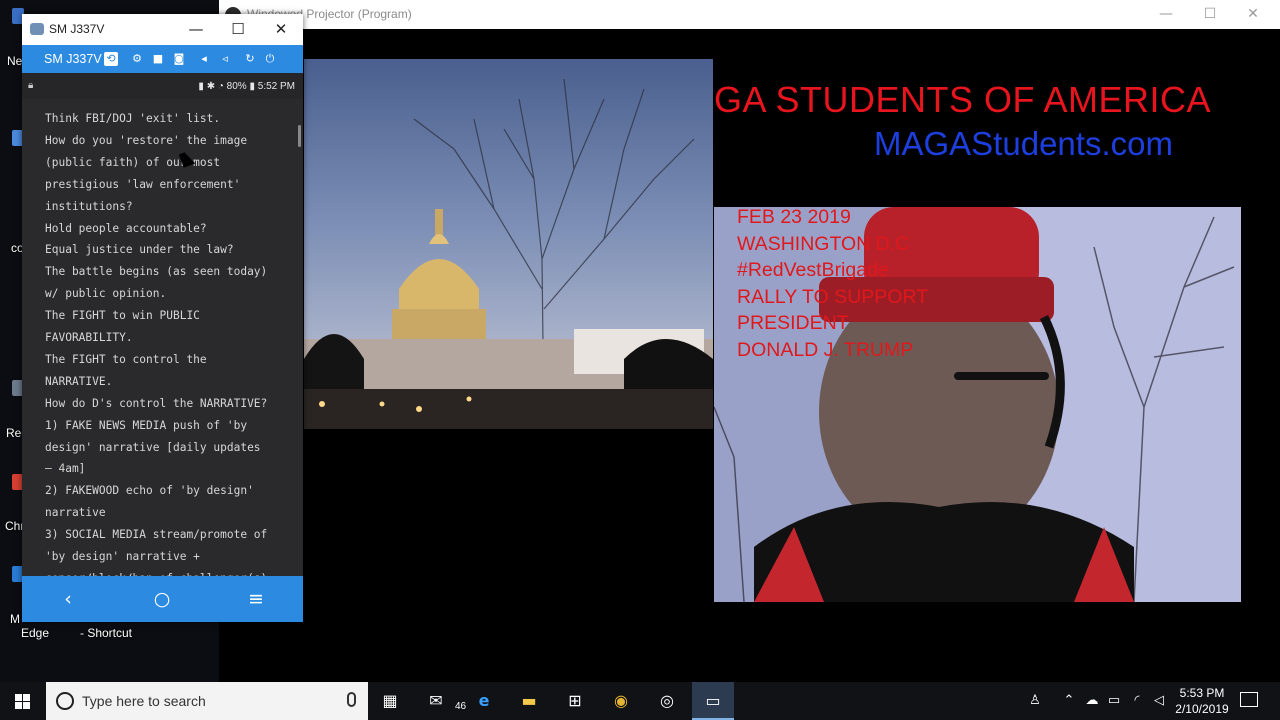  I want to click on notification-icon, so click(1249, 699).